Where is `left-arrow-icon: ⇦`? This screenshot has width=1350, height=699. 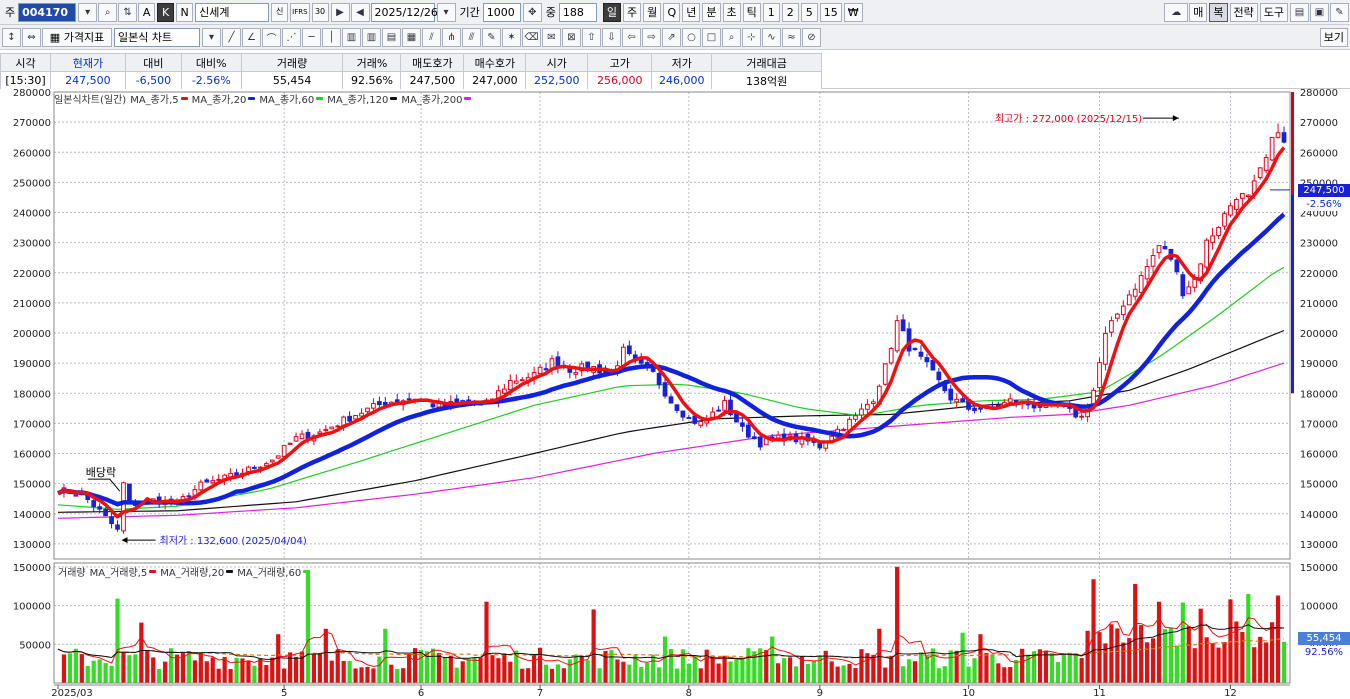
left-arrow-icon: ⇦ is located at coordinates (631, 37).